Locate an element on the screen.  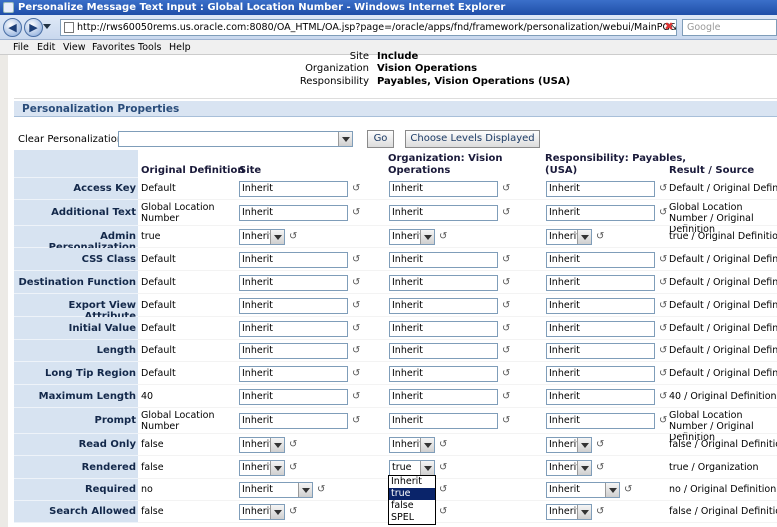
dropdown-option-inherit: Inherit is located at coordinates (412, 482).